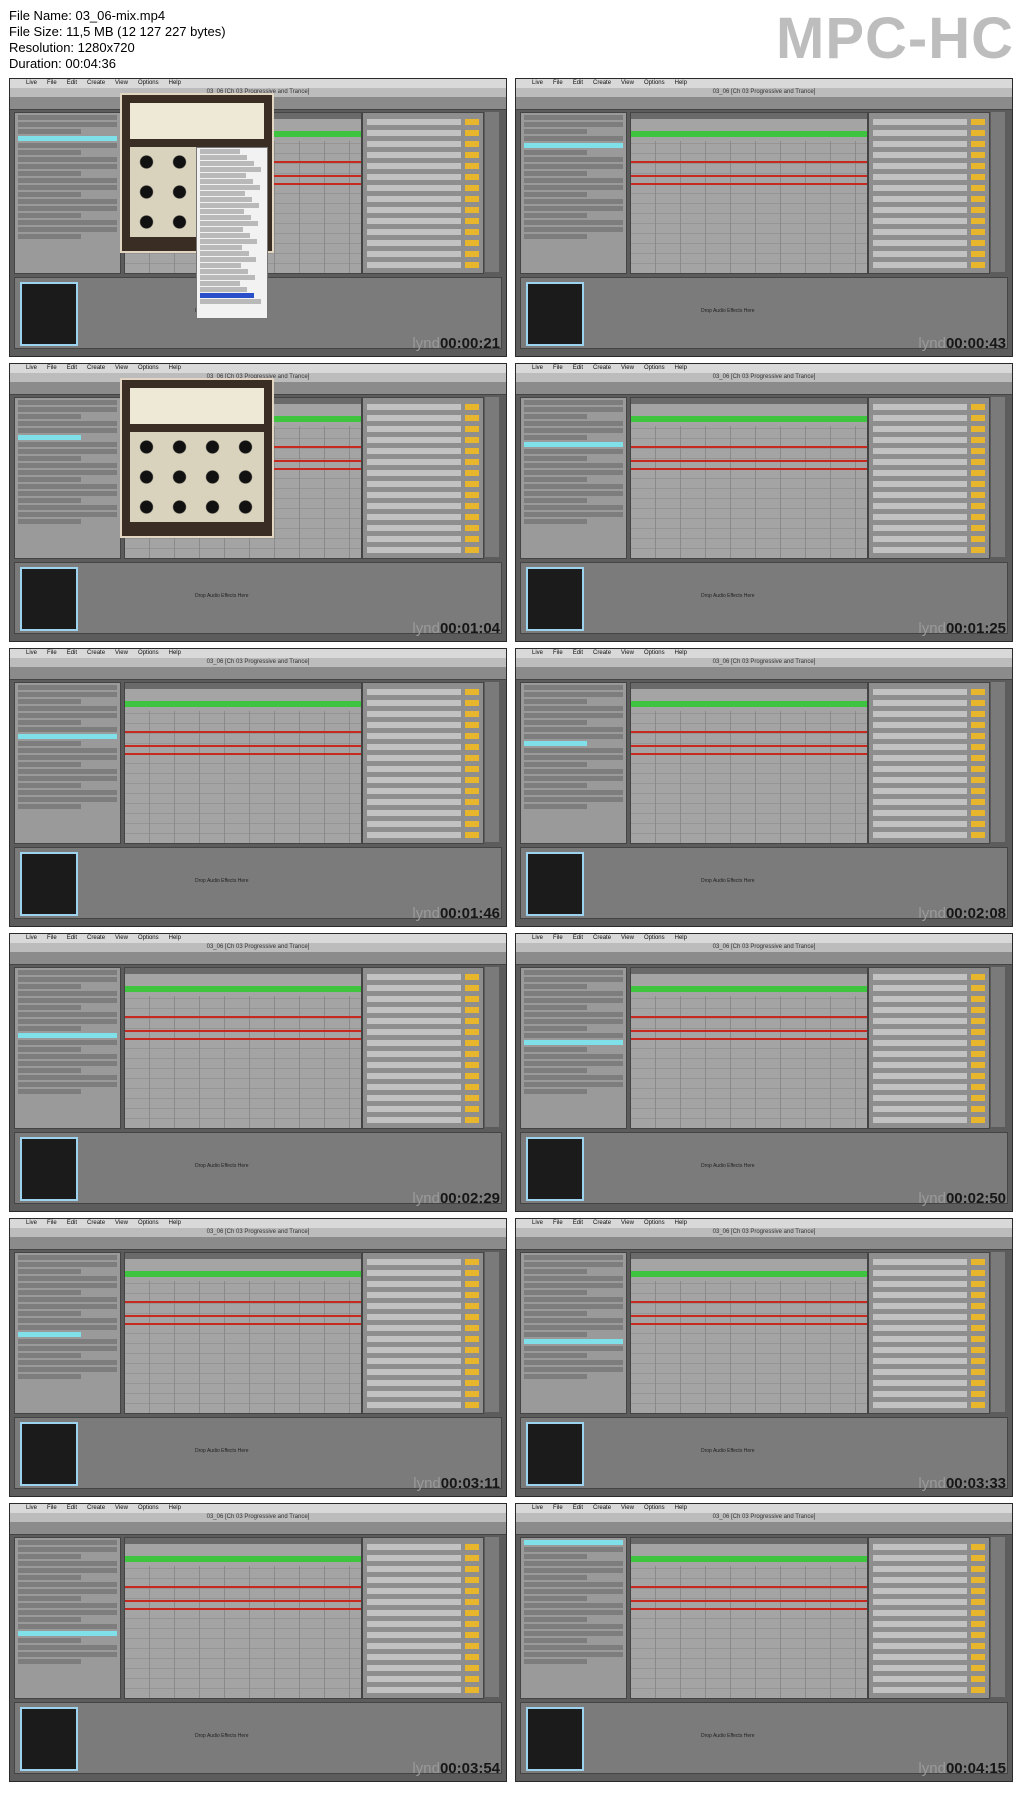  I want to click on plugin-window, so click(197, 458).